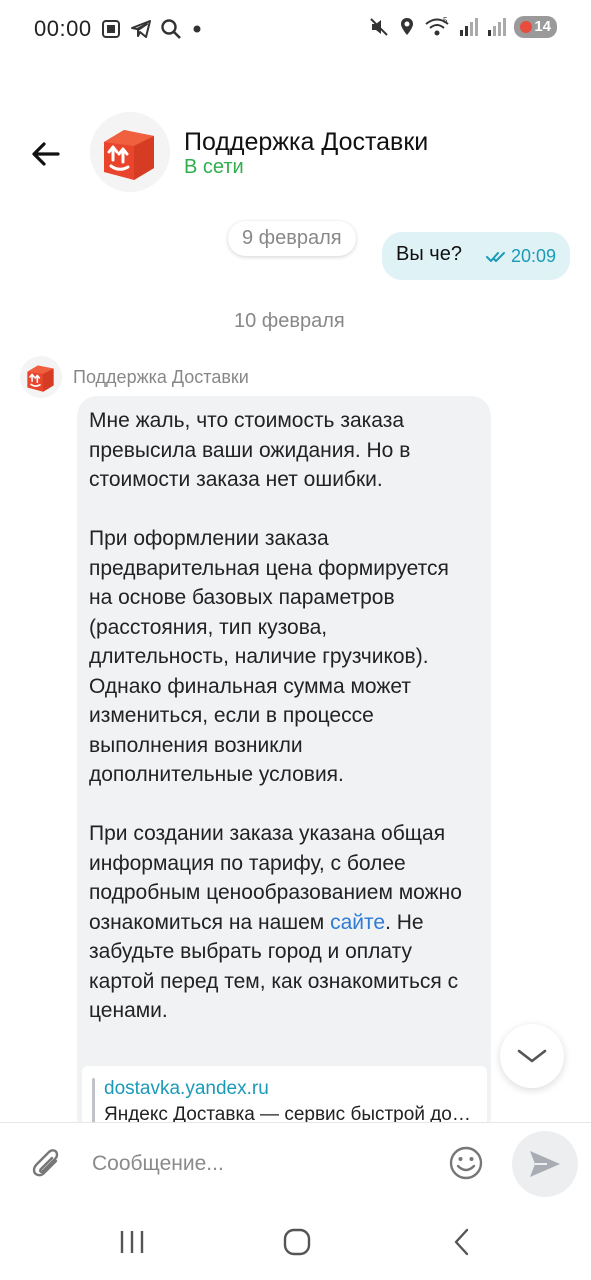  Describe the element at coordinates (186, 1089) in the screenshot. I see `preview-url: dostavka.yandex.ru` at that location.